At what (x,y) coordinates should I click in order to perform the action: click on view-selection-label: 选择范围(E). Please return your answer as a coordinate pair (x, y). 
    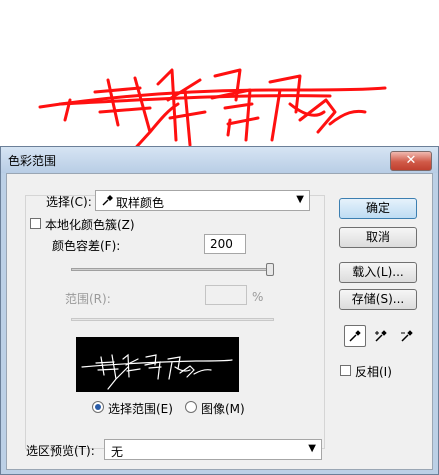
    Looking at the image, I should click on (140, 409).